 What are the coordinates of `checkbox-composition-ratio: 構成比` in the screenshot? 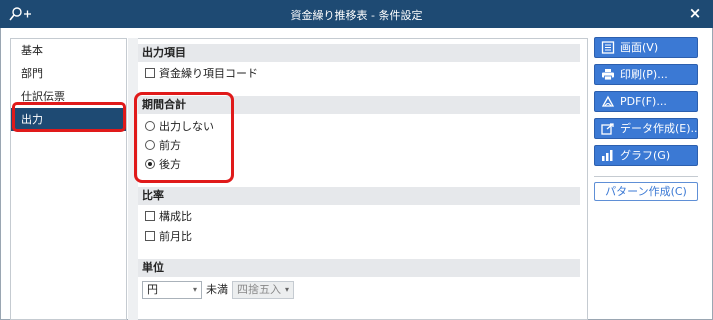 It's located at (168, 217).